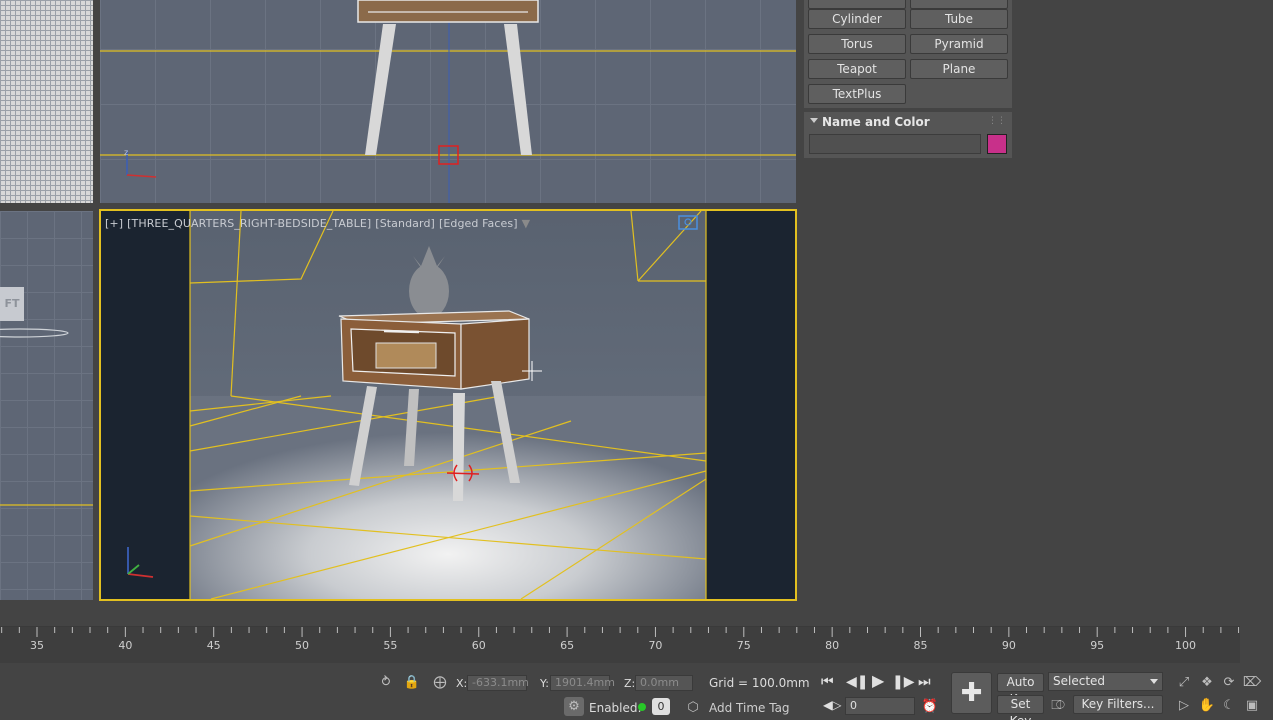  Describe the element at coordinates (620, 645) in the screenshot. I see `timeline-ruler: 35 40 45 50 55 60 65 70 75 80 85 90 95 100` at that location.